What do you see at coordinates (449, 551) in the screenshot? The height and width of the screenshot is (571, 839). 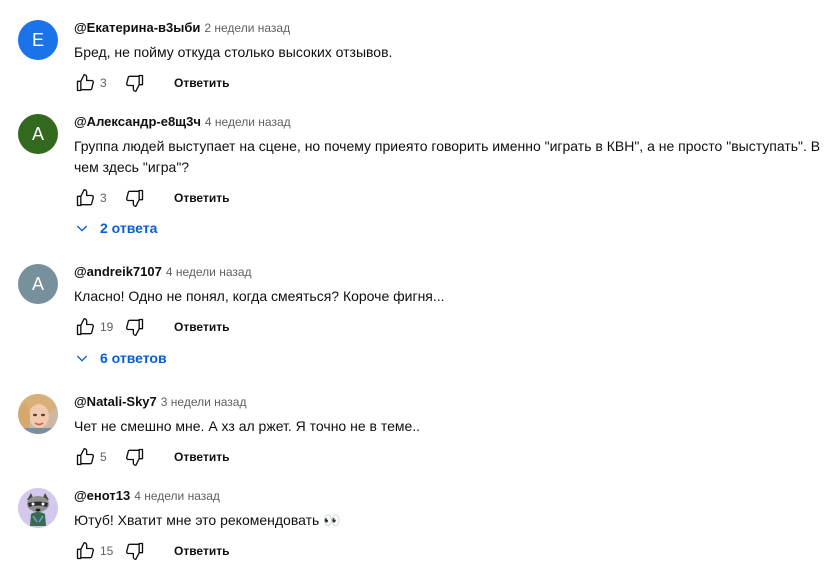 I see `comment-actions: 15 Ответить` at bounding box center [449, 551].